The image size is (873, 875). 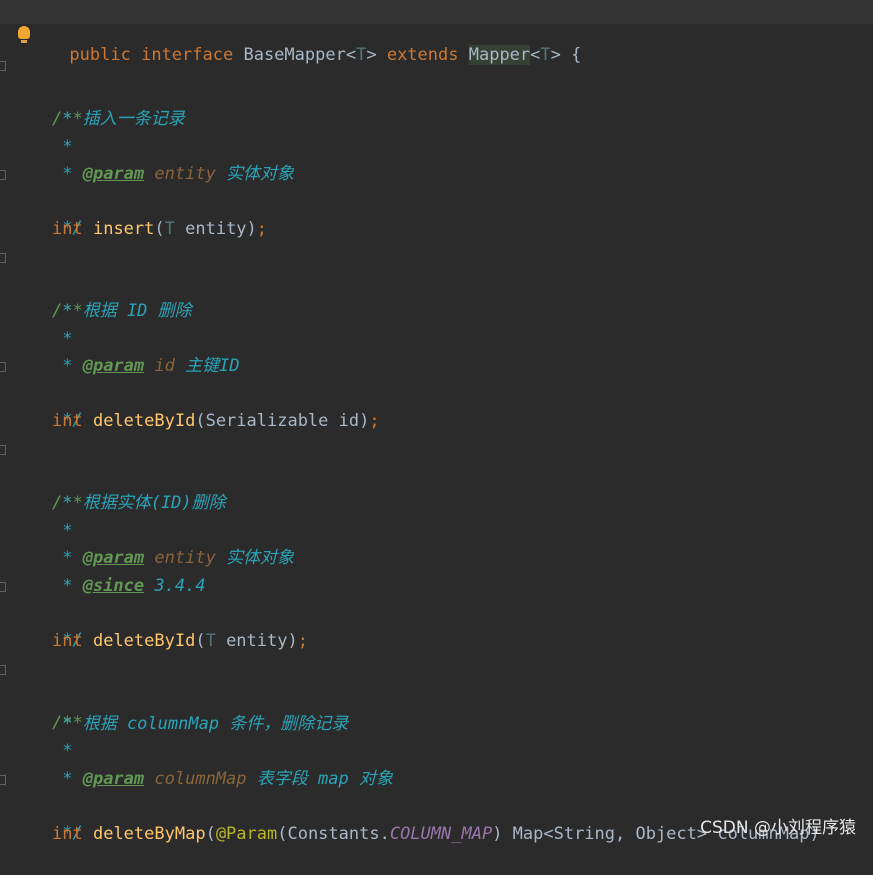 What do you see at coordinates (436, 104) in the screenshot?
I see `code-line: * 插入一条记录` at bounding box center [436, 104].